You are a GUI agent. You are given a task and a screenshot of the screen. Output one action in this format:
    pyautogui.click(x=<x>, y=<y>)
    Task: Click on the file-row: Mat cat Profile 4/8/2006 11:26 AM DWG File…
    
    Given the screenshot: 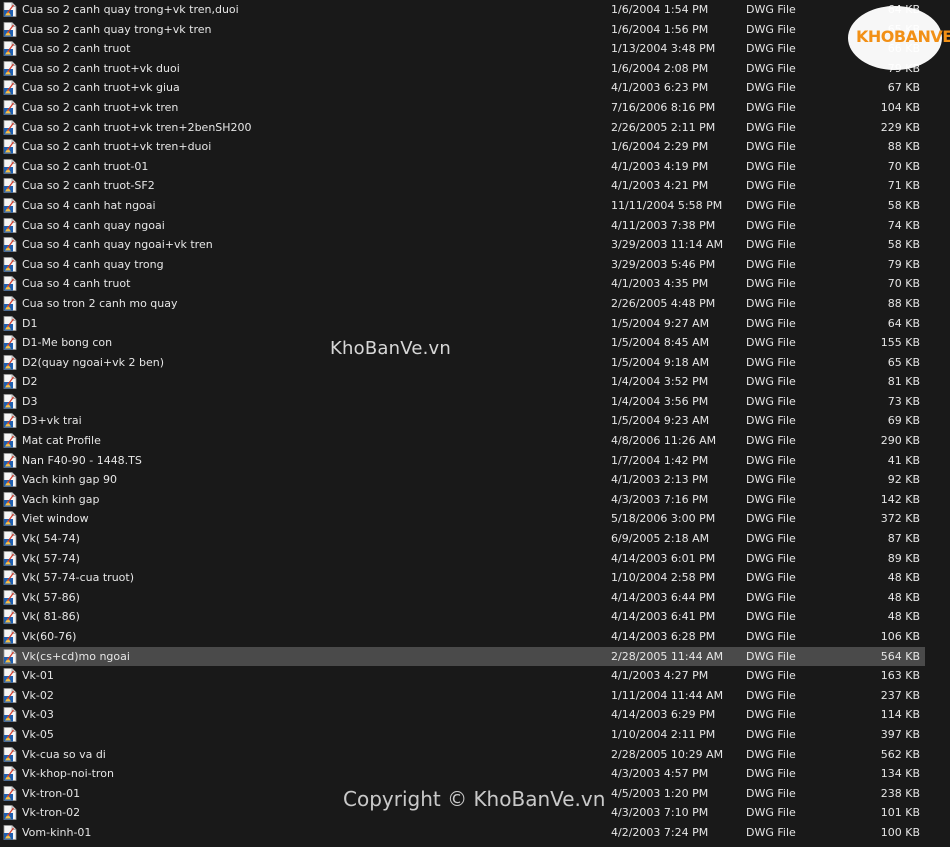 What is the action you would take?
    pyautogui.click(x=462, y=441)
    